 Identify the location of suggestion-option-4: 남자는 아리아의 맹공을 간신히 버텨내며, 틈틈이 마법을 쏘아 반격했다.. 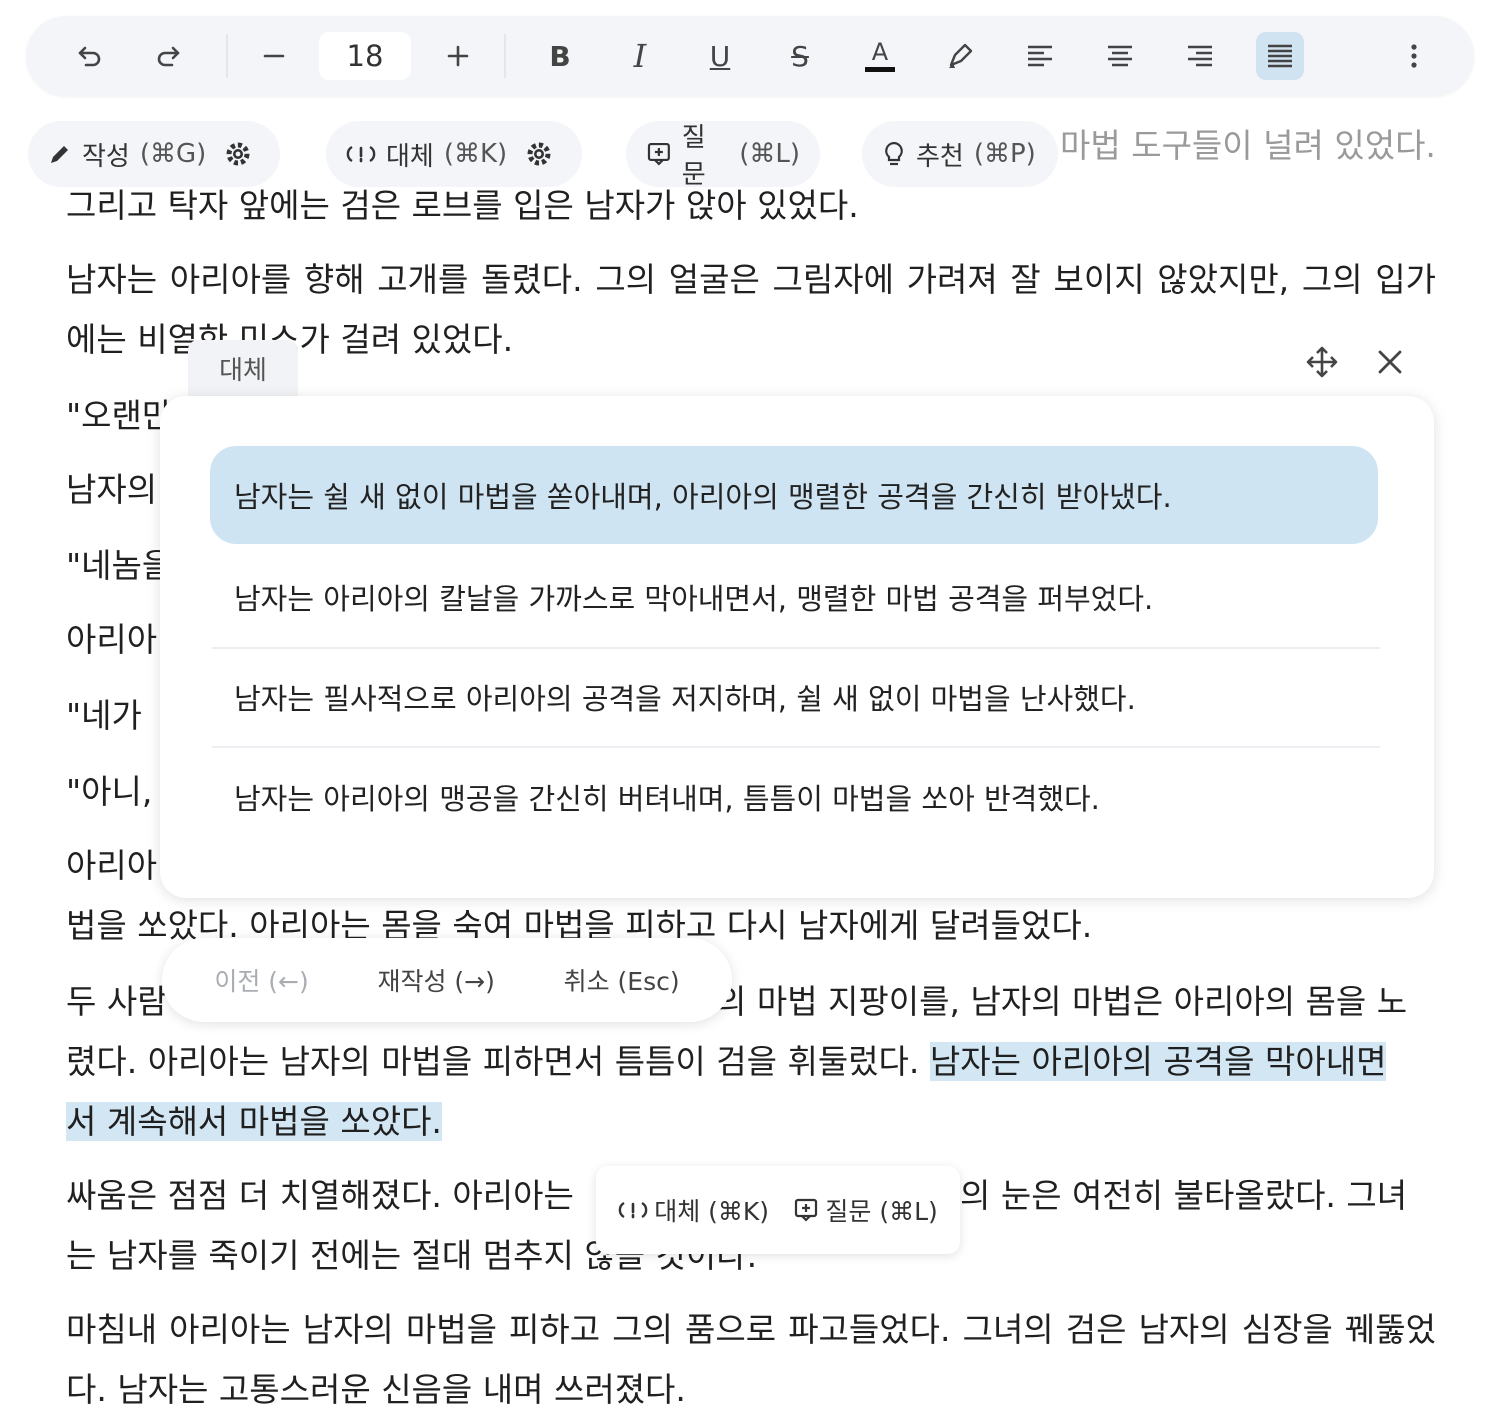
(794, 797).